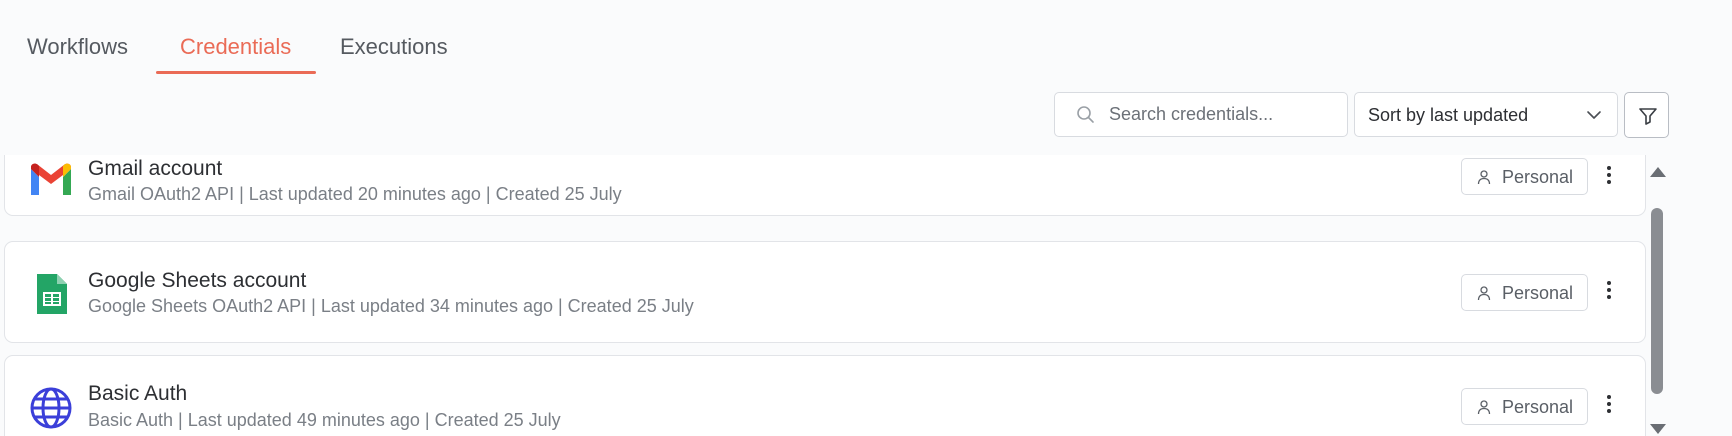 This screenshot has height=436, width=1732. I want to click on scrollbar, so click(1657, 299).